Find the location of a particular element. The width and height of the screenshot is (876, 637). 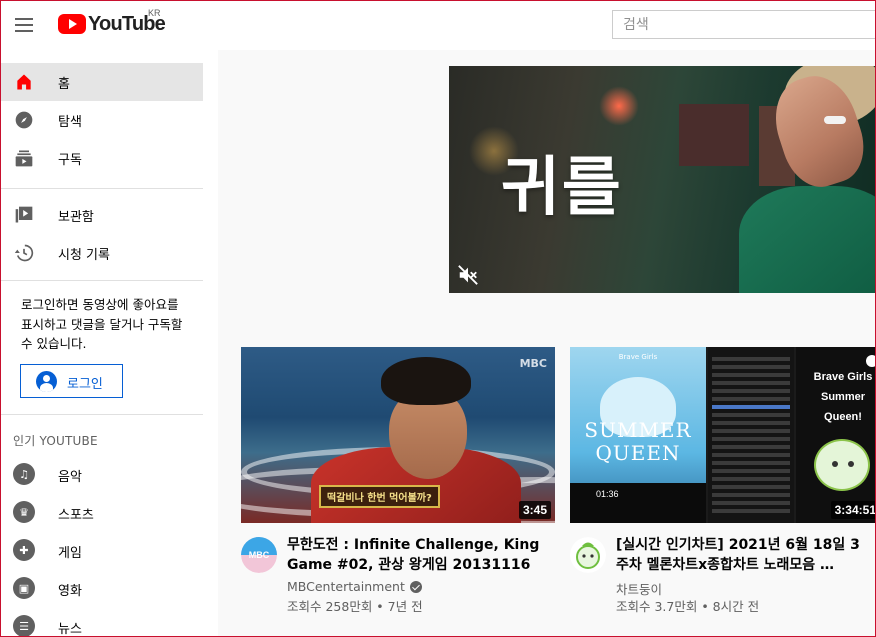

sidebar-item-label: 음악 is located at coordinates (70, 477).